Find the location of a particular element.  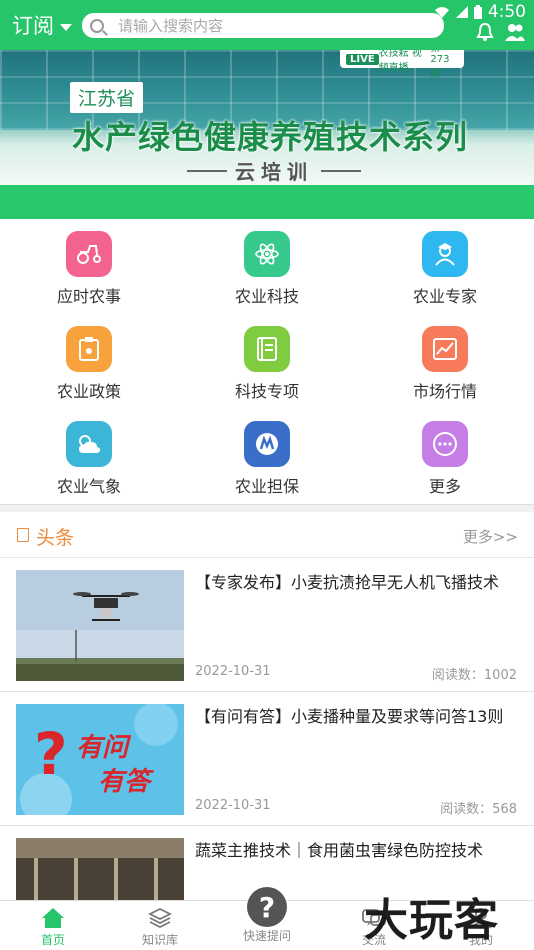

expert-icon is located at coordinates (445, 254).